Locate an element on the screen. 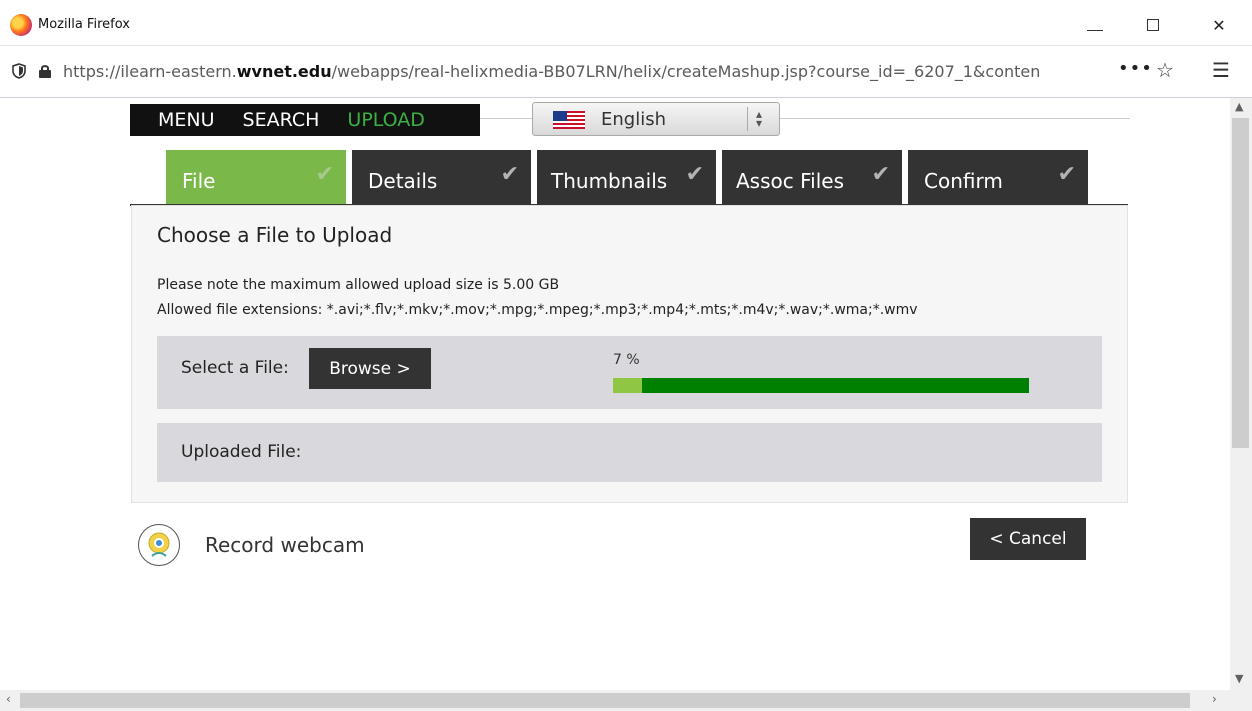  tab-label: Assoc Files is located at coordinates (790, 181).